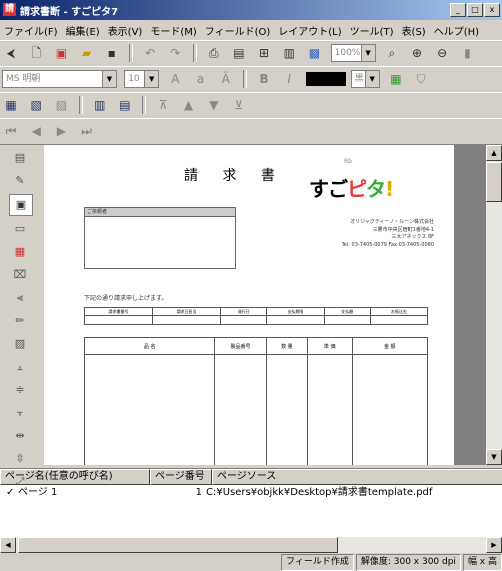 The image size is (502, 571). Describe the element at coordinates (8, 545) in the screenshot. I see `scroll-left-icon: ◀` at that location.